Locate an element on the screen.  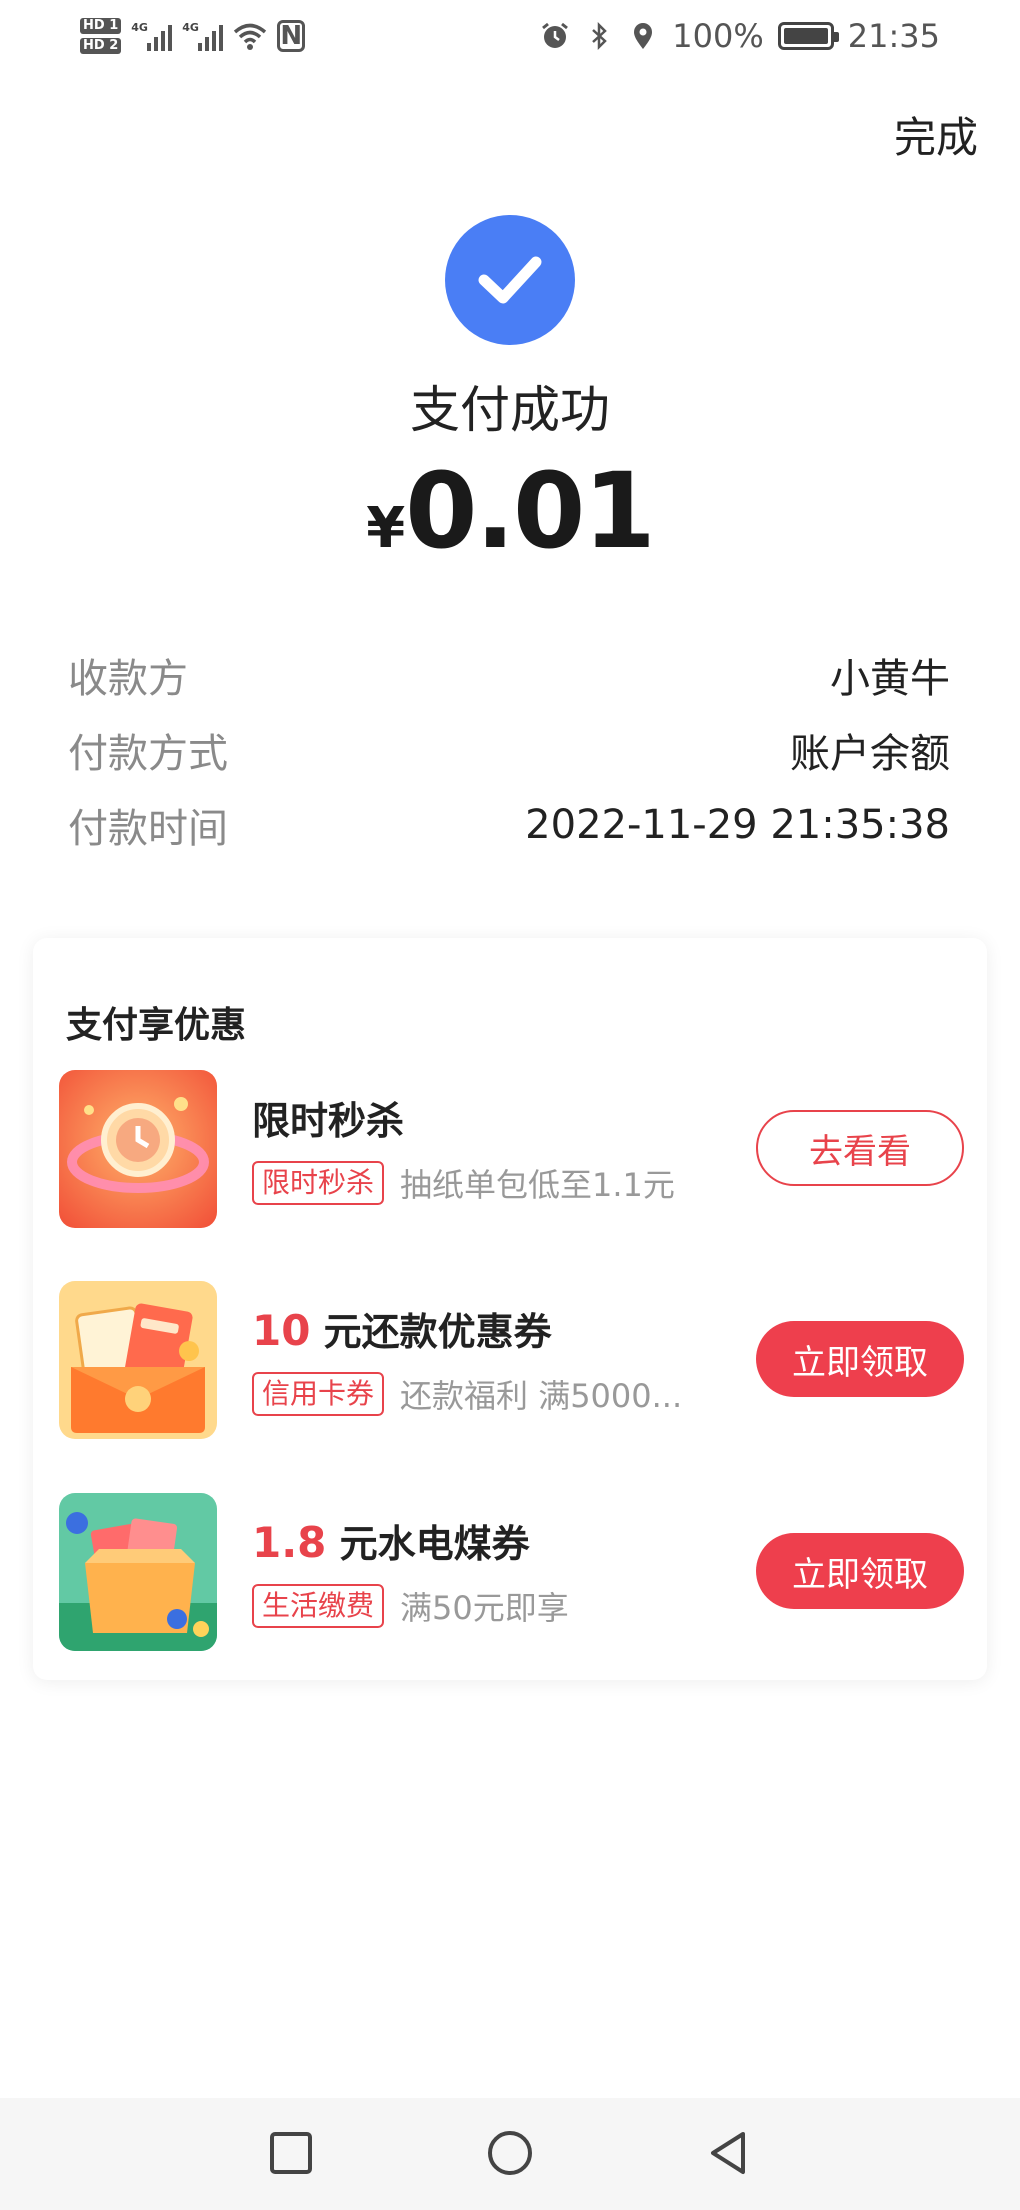
hd-indicator: HD 1 HD 2 is located at coordinates (101, 36).